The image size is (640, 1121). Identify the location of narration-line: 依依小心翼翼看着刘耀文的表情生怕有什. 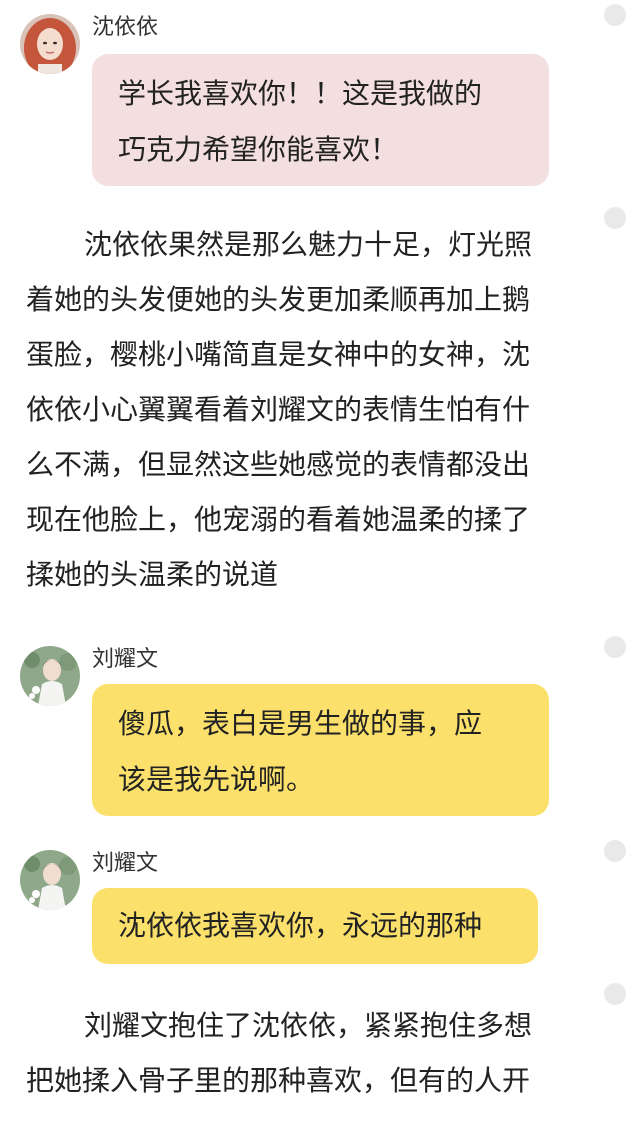
(278, 409).